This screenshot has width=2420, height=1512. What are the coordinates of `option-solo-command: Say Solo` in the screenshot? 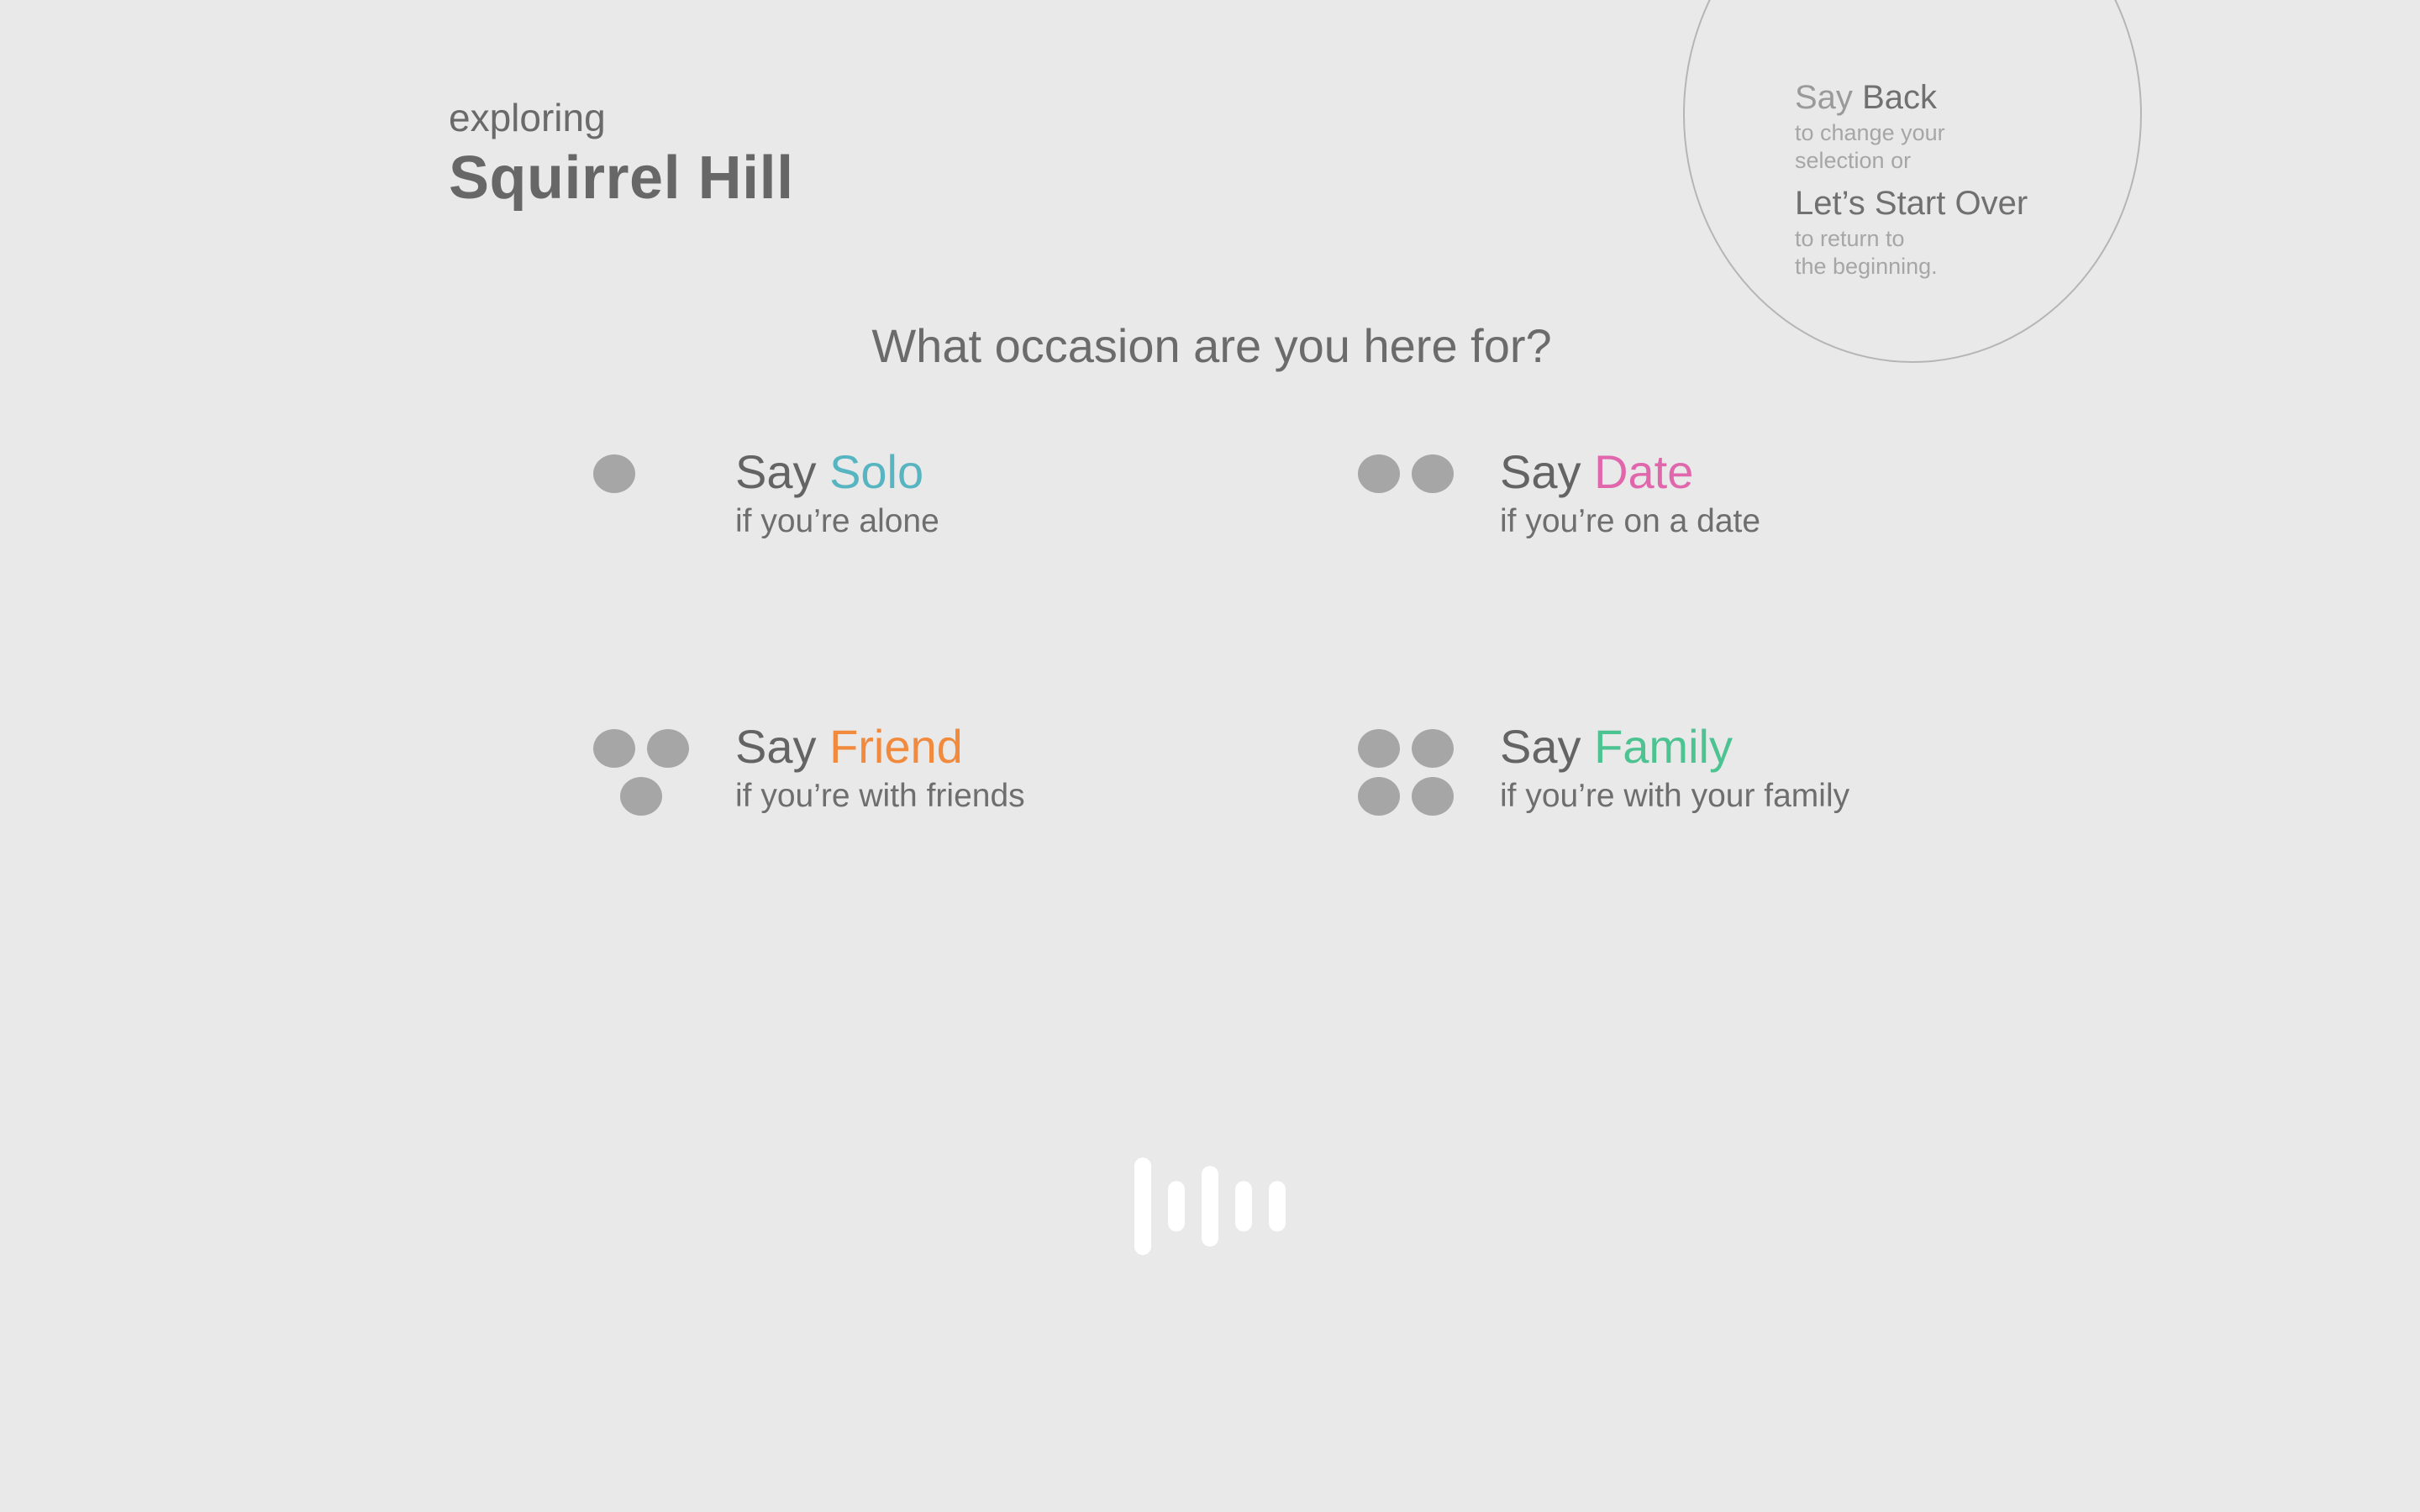 It's located at (837, 472).